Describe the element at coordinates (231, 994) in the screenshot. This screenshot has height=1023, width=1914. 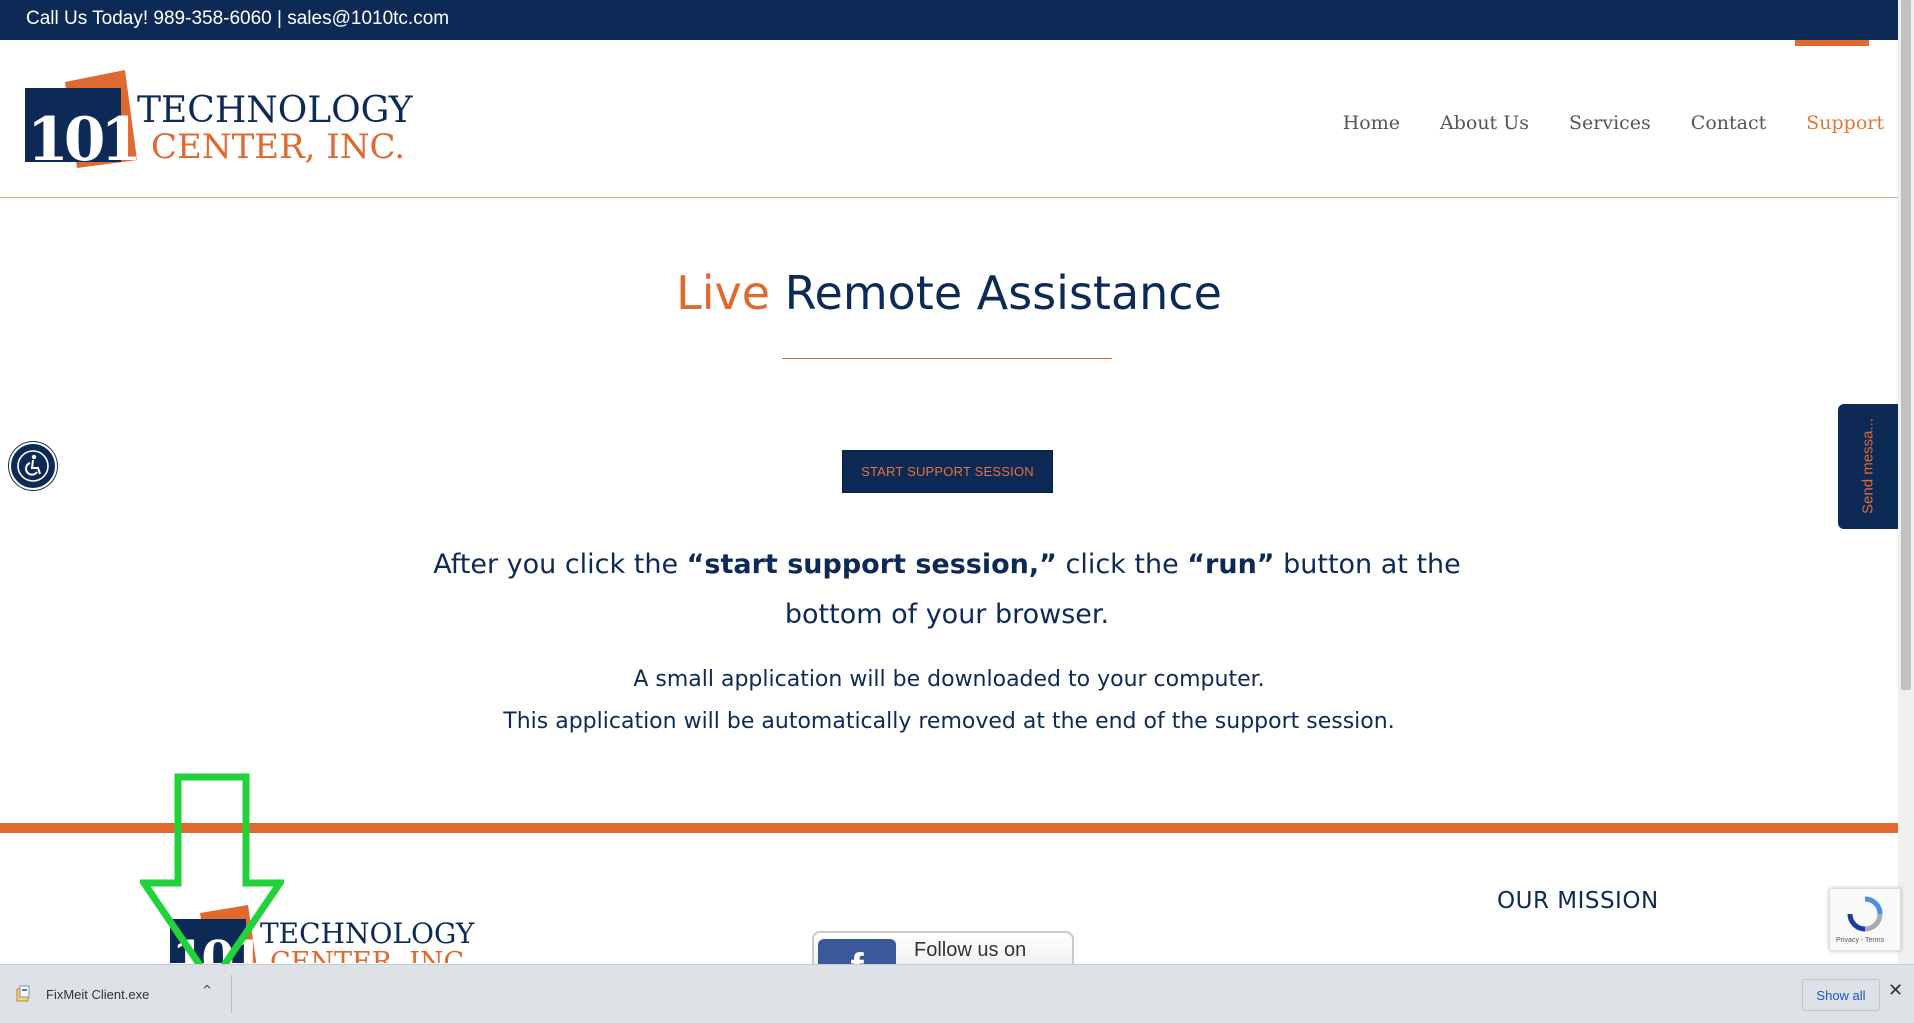
I see `download-separator` at that location.